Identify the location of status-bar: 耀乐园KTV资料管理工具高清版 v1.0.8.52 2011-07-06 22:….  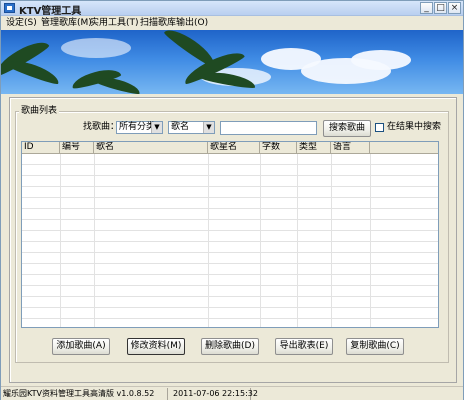
(232, 393).